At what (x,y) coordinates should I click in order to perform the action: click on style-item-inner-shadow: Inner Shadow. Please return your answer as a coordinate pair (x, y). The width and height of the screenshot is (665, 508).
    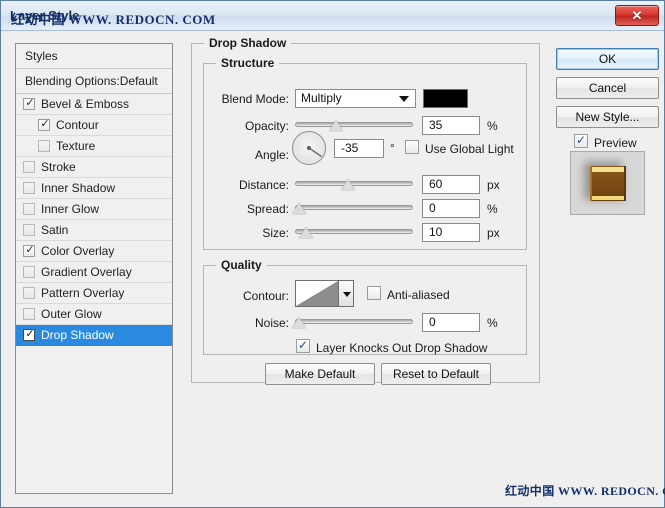
    Looking at the image, I should click on (94, 188).